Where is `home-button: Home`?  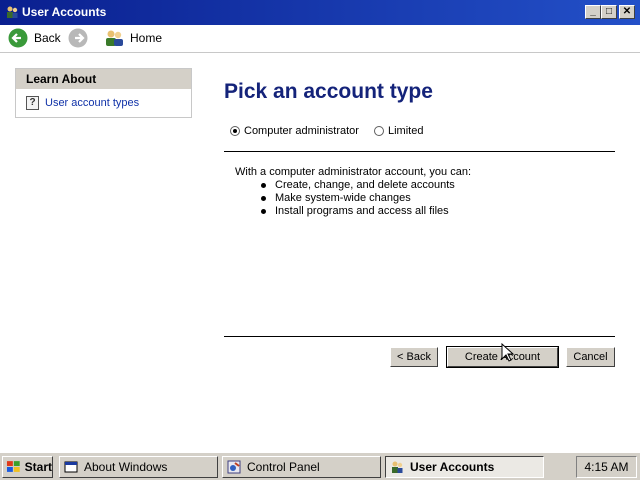
home-button: Home is located at coordinates (133, 38).